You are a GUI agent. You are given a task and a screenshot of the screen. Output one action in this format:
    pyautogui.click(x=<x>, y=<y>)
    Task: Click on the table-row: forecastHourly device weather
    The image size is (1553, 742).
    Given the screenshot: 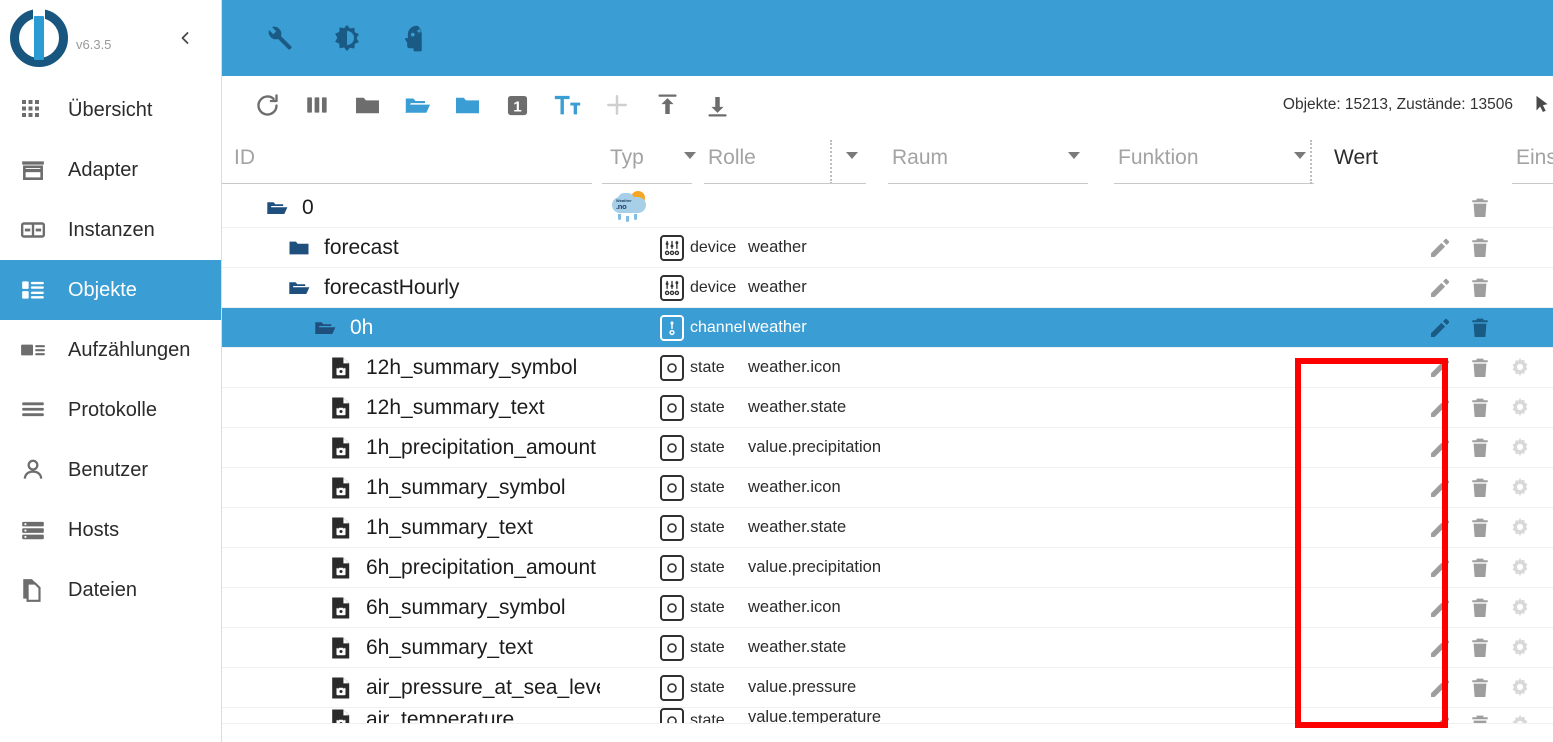 What is the action you would take?
    pyautogui.click(x=887, y=288)
    